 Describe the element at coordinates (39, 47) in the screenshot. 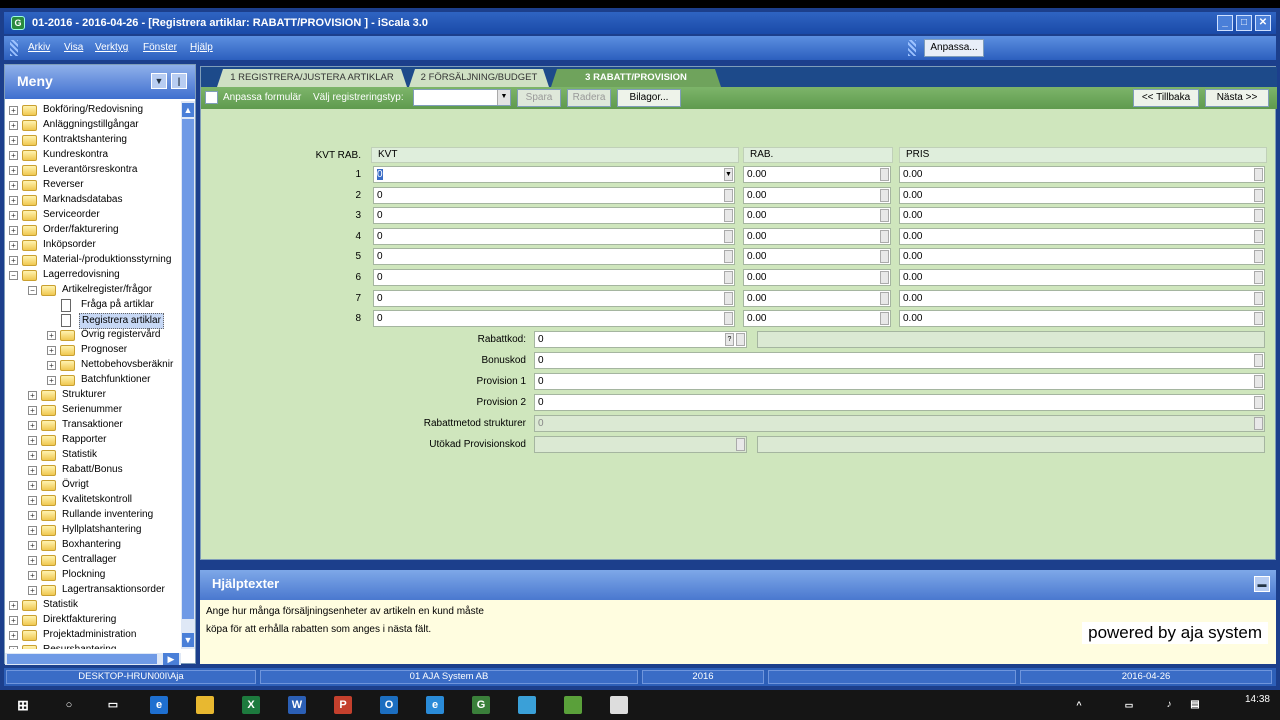

I see `menu-arkiv: Arkiv` at that location.